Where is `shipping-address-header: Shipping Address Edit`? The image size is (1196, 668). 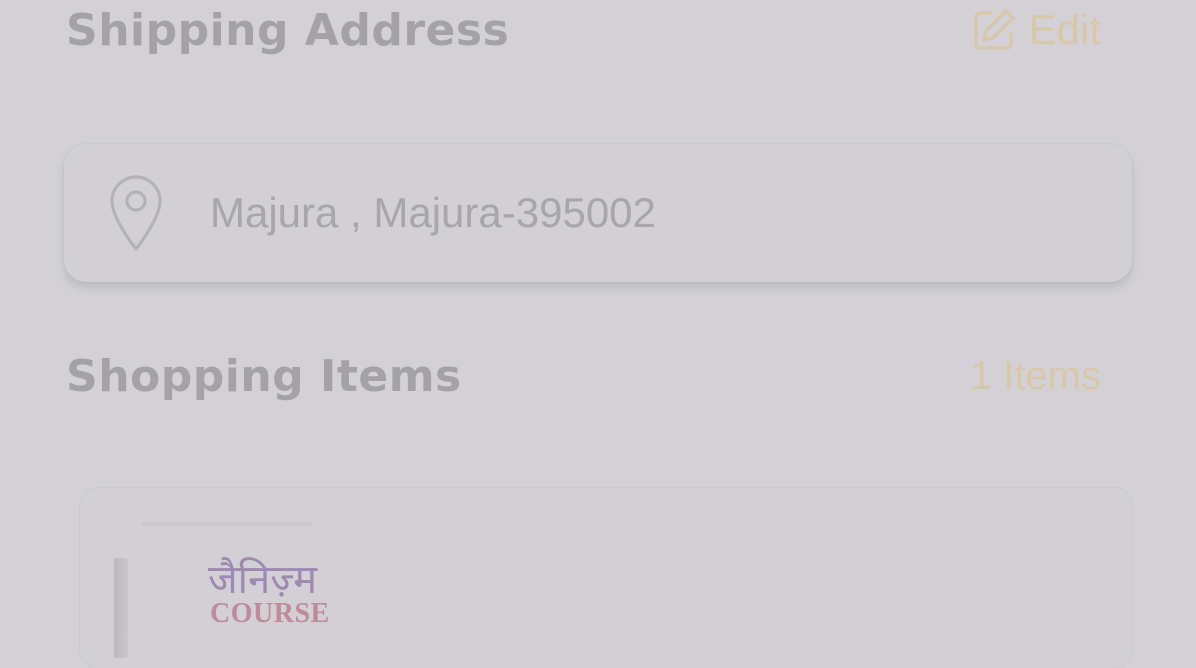 shipping-address-header: Shipping Address Edit is located at coordinates (583, 30).